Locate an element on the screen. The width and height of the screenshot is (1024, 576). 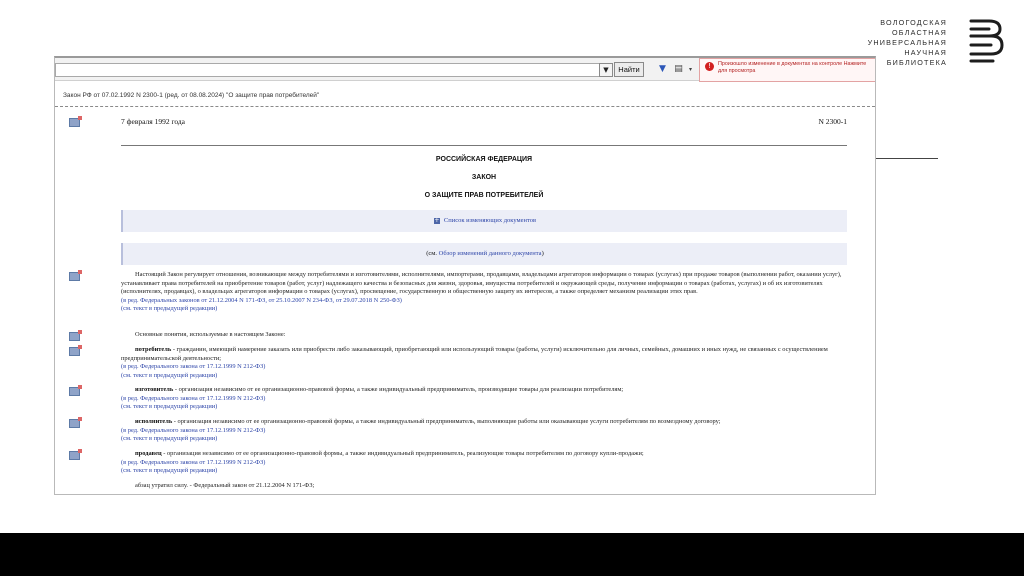
decorative-line is located at coordinates (904, 158).